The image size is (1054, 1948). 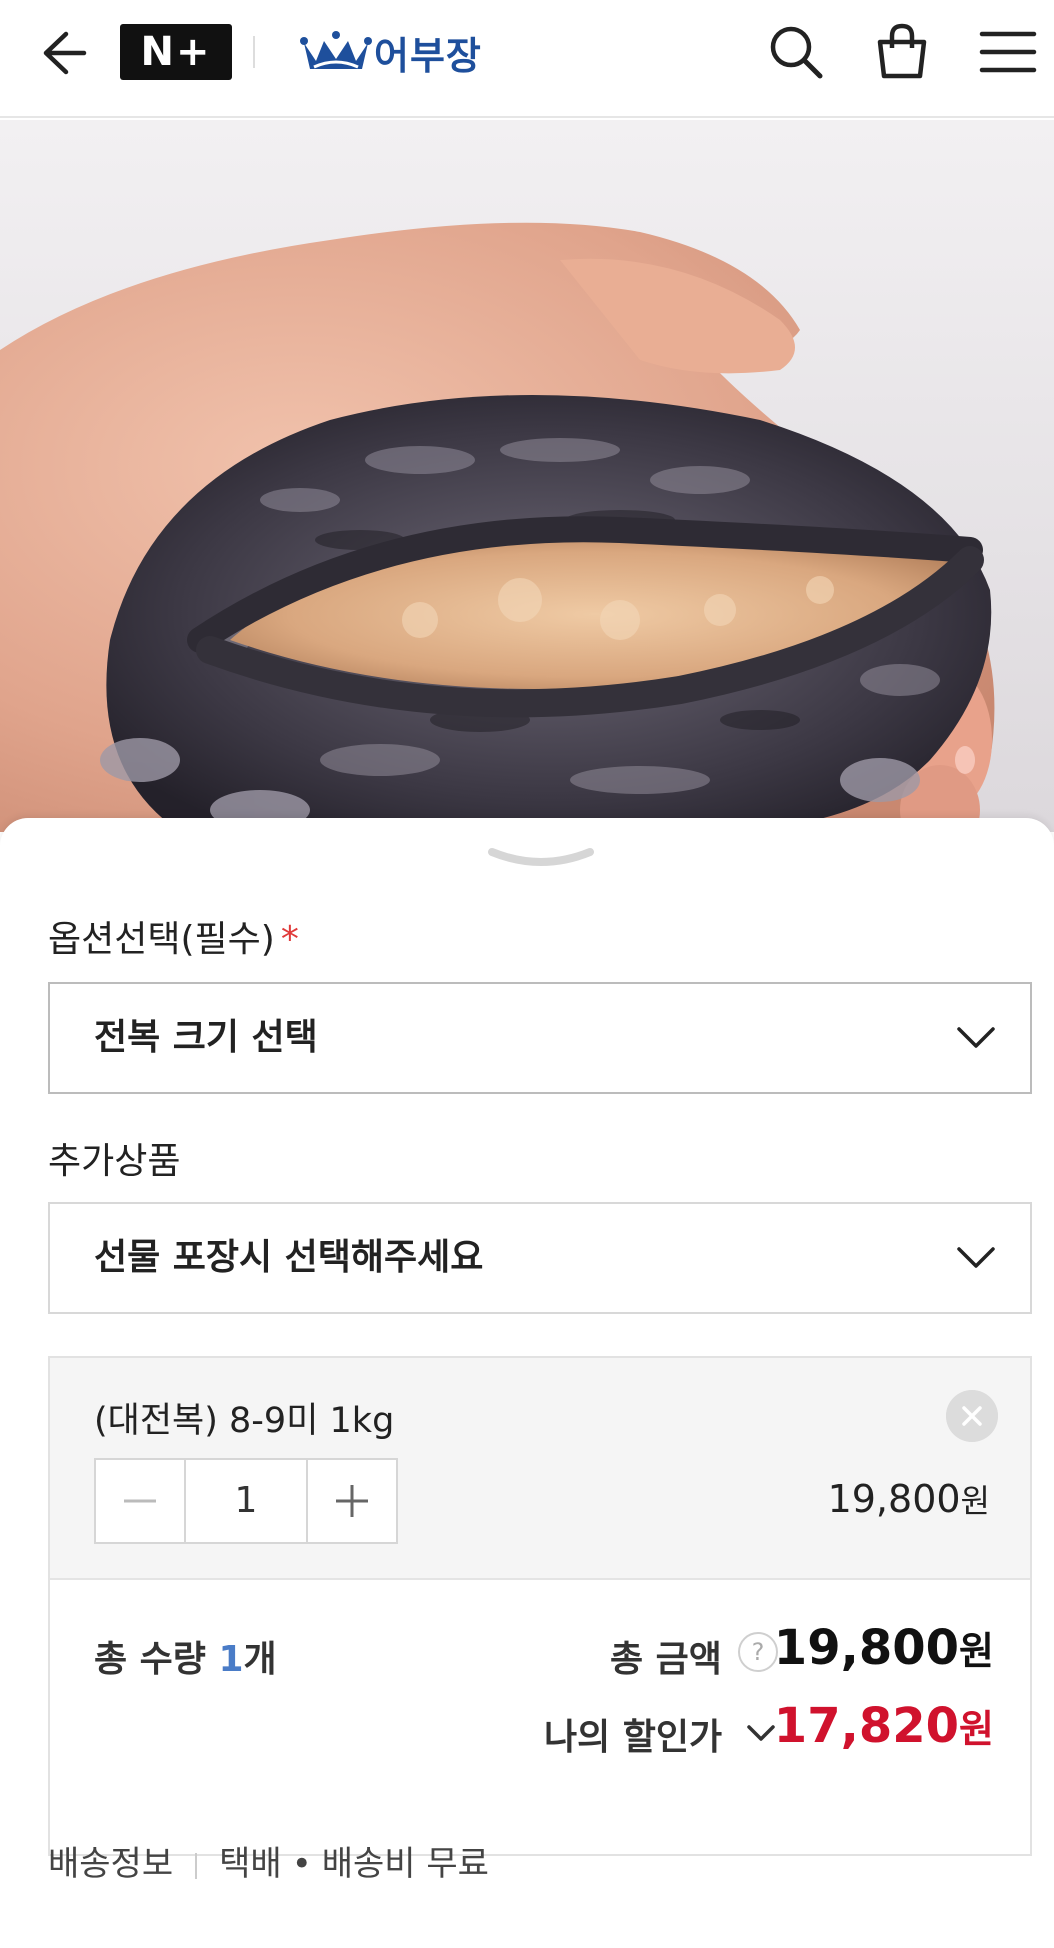 I want to click on selected-item-name: (대전복) 8-9미 1kg, so click(x=244, y=1421).